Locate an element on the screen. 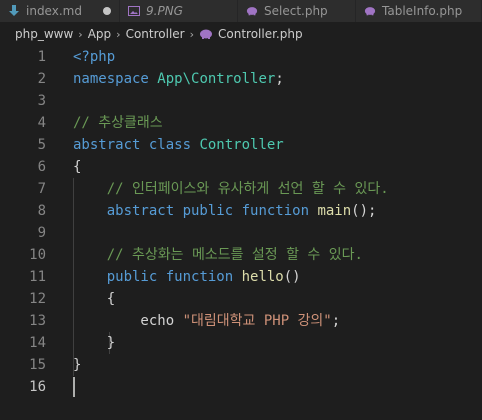 The height and width of the screenshot is (420, 482). code-token: // 추상화는 메소드를 설정 할 수 있다. is located at coordinates (218, 255).